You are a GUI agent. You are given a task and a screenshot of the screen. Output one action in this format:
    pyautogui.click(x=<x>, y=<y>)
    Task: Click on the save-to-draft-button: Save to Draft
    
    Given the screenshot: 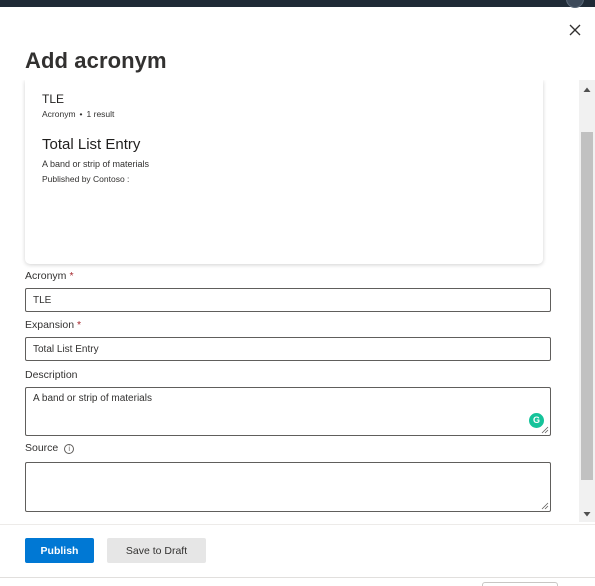 What is the action you would take?
    pyautogui.click(x=156, y=550)
    